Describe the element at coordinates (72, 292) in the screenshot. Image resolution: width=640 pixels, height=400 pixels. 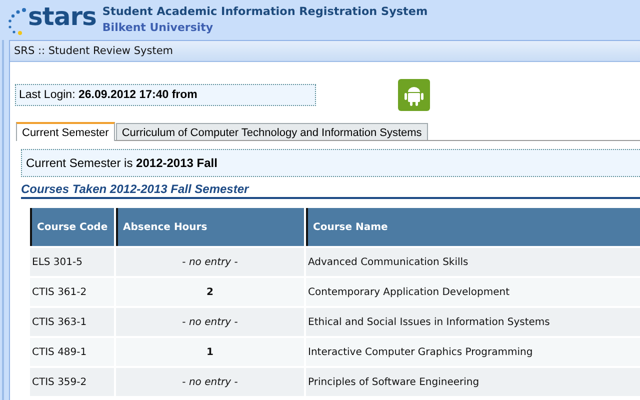
I see `table-cell: CTIS 361-2` at that location.